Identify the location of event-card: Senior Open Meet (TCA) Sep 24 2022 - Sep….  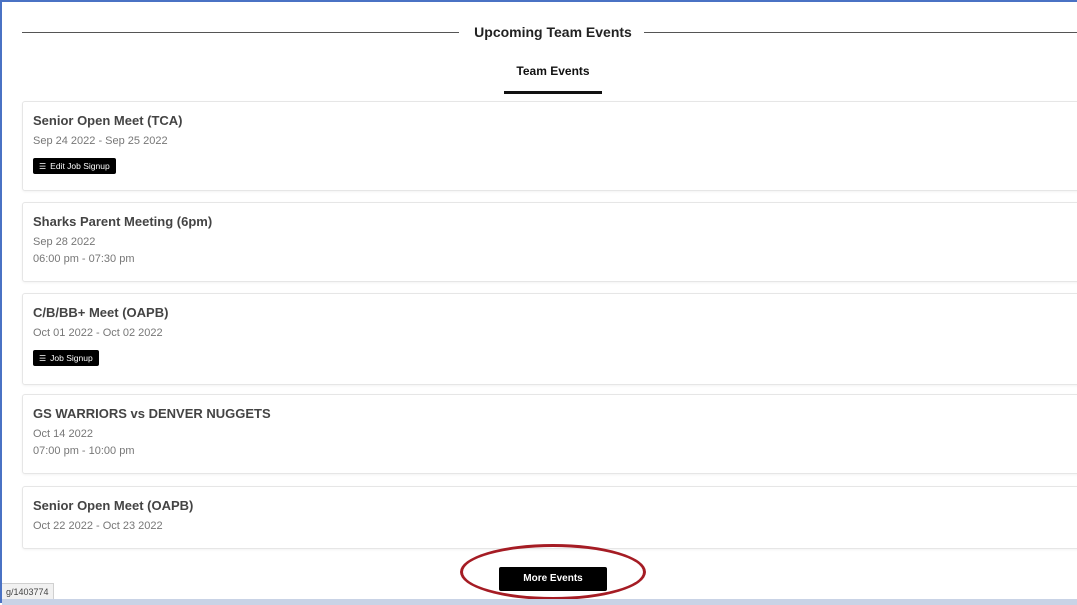
(549, 146).